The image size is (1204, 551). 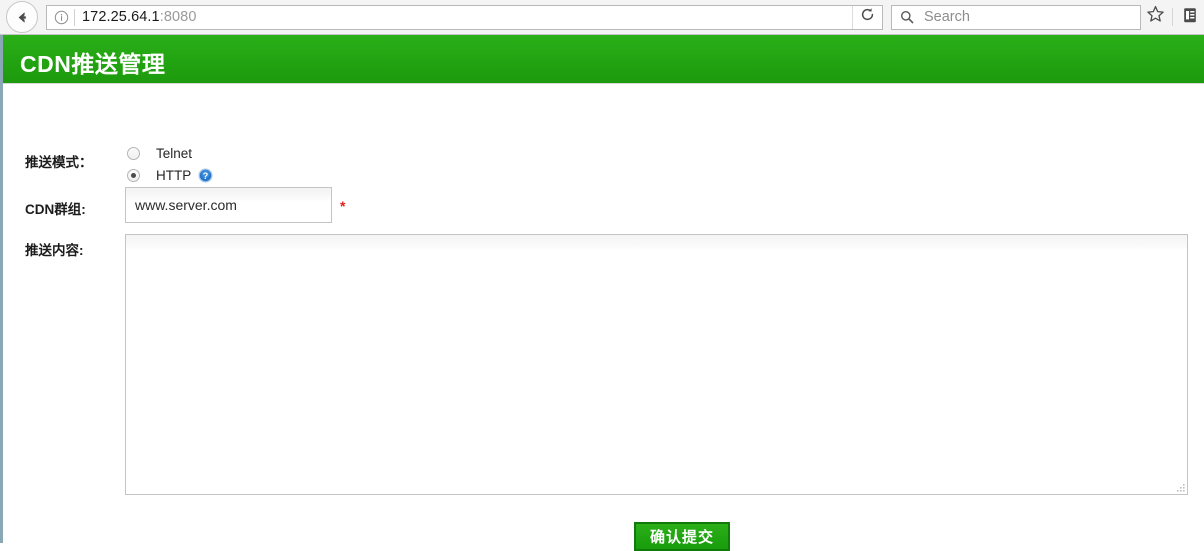 I want to click on app-header: CDN推送管理, so click(x=603, y=59).